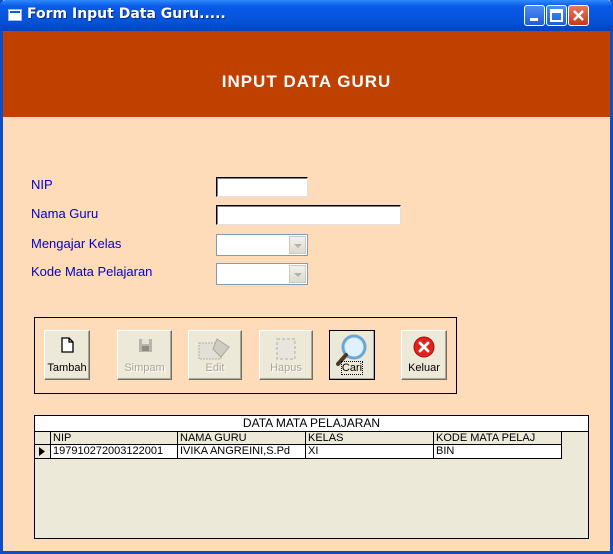 This screenshot has width=613, height=554. What do you see at coordinates (42, 184) in the screenshot?
I see `nip-label: NIP` at bounding box center [42, 184].